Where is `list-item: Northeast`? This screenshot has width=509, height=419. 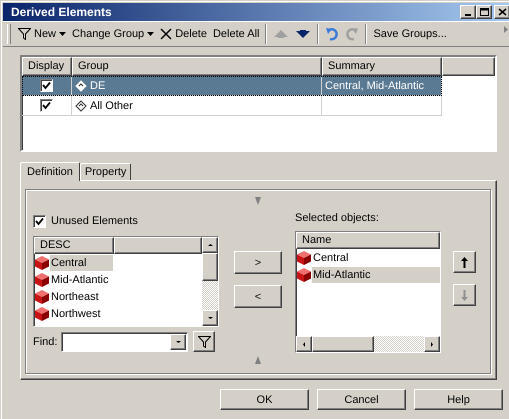
list-item: Northeast is located at coordinates (81, 296).